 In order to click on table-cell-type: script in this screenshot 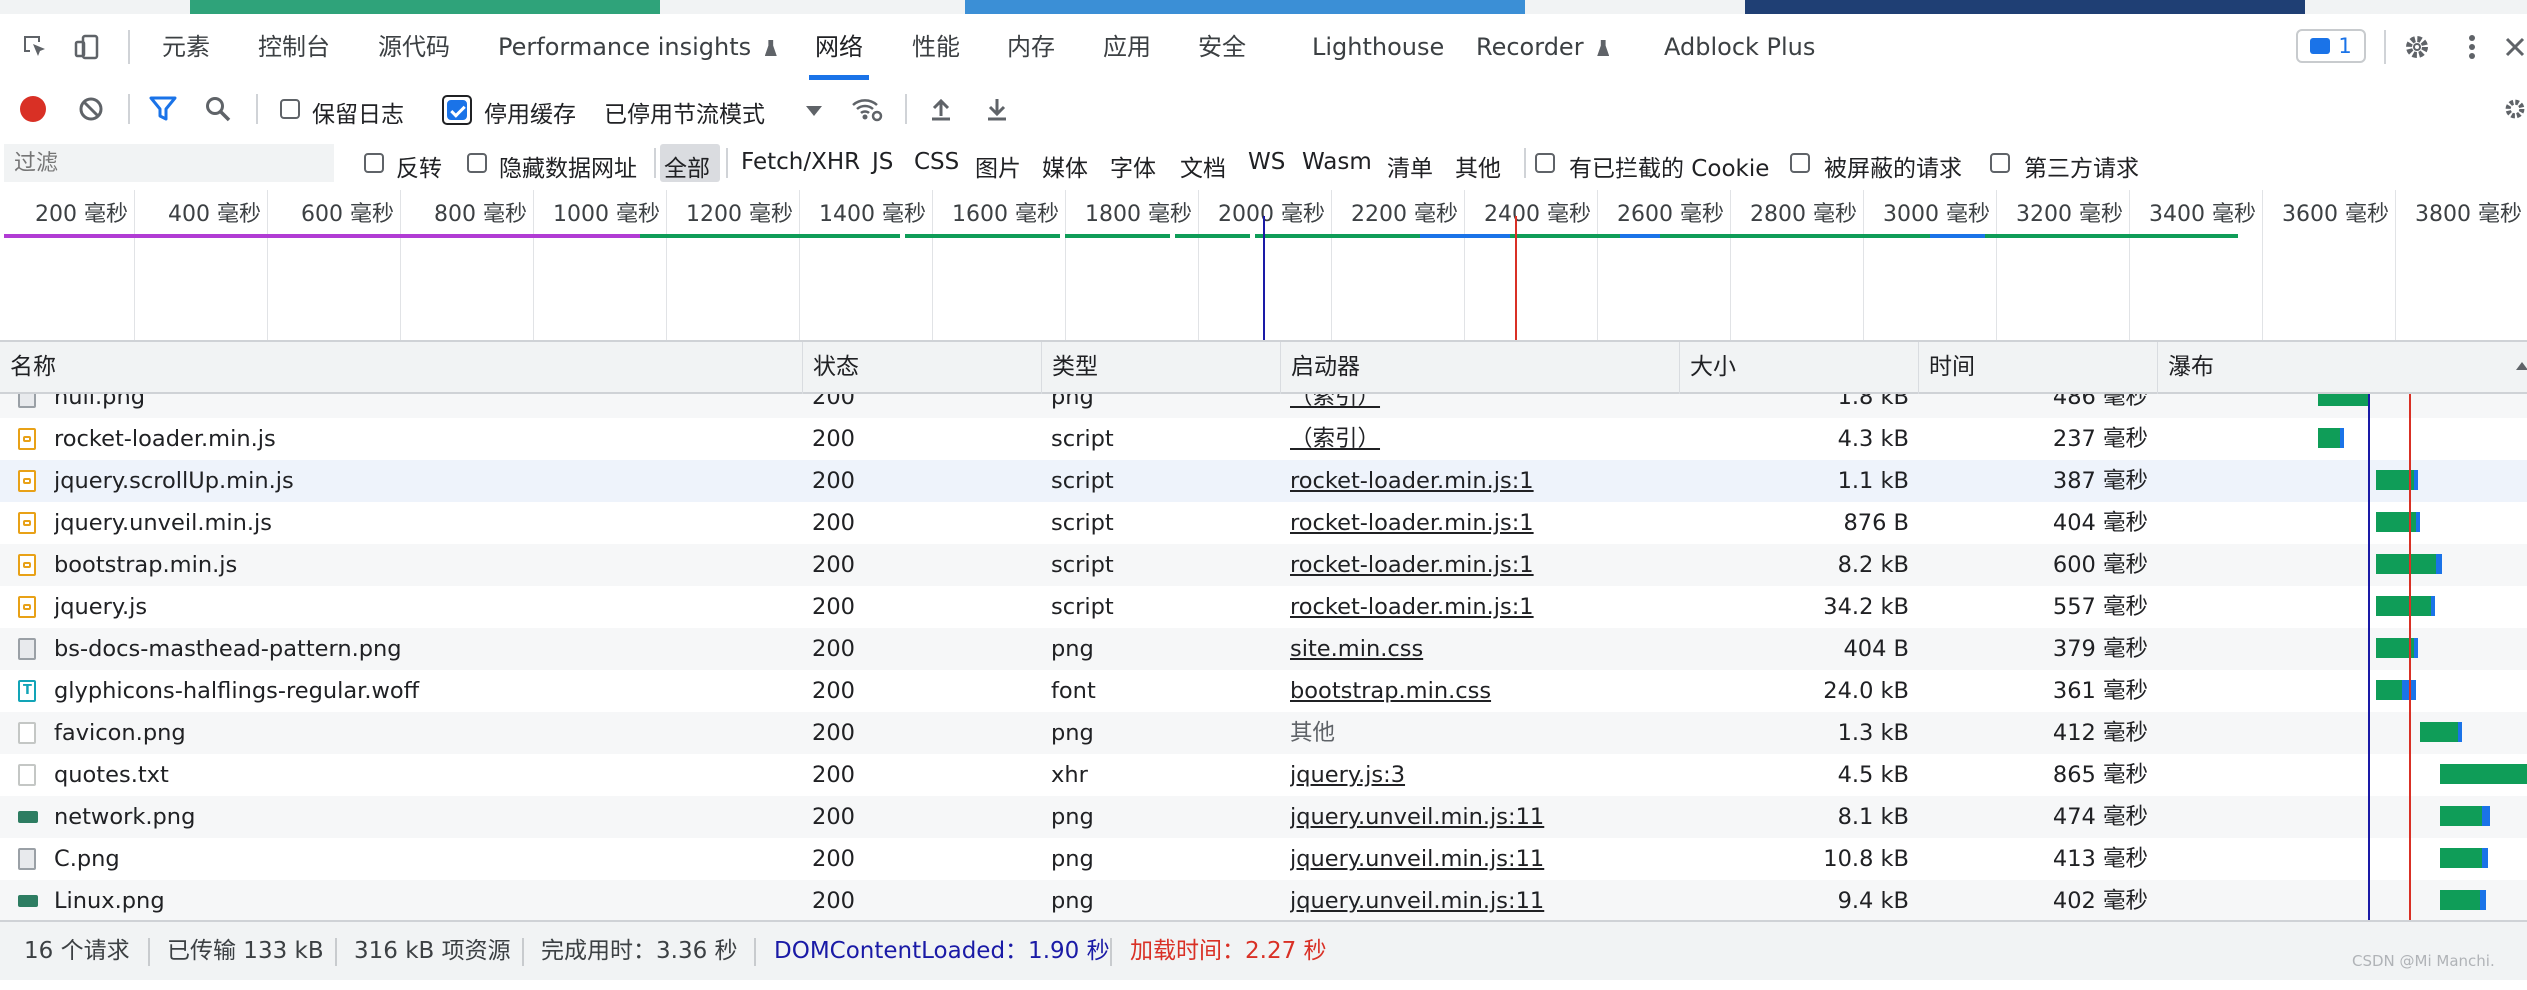, I will do `click(1082, 481)`.